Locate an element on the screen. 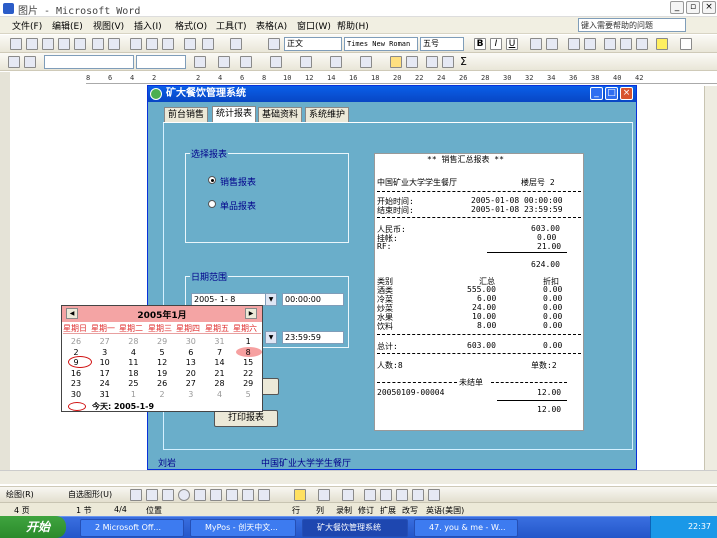 The image size is (717, 538). char-border-icon is located at coordinates (536, 44).